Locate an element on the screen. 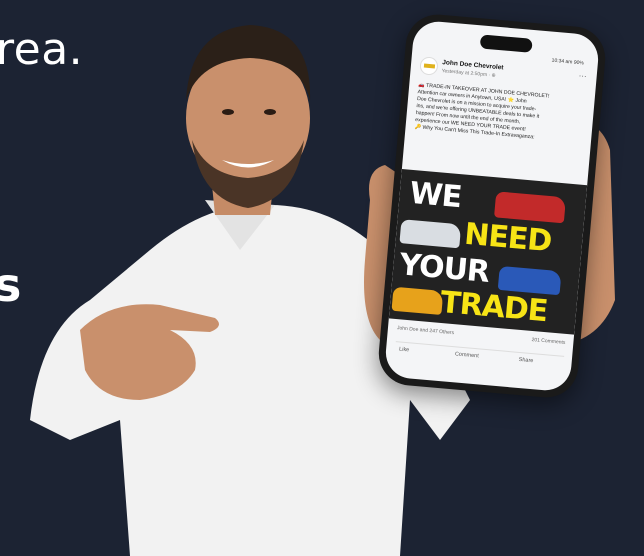  ad-word-your: YOUR is located at coordinates (444, 268).